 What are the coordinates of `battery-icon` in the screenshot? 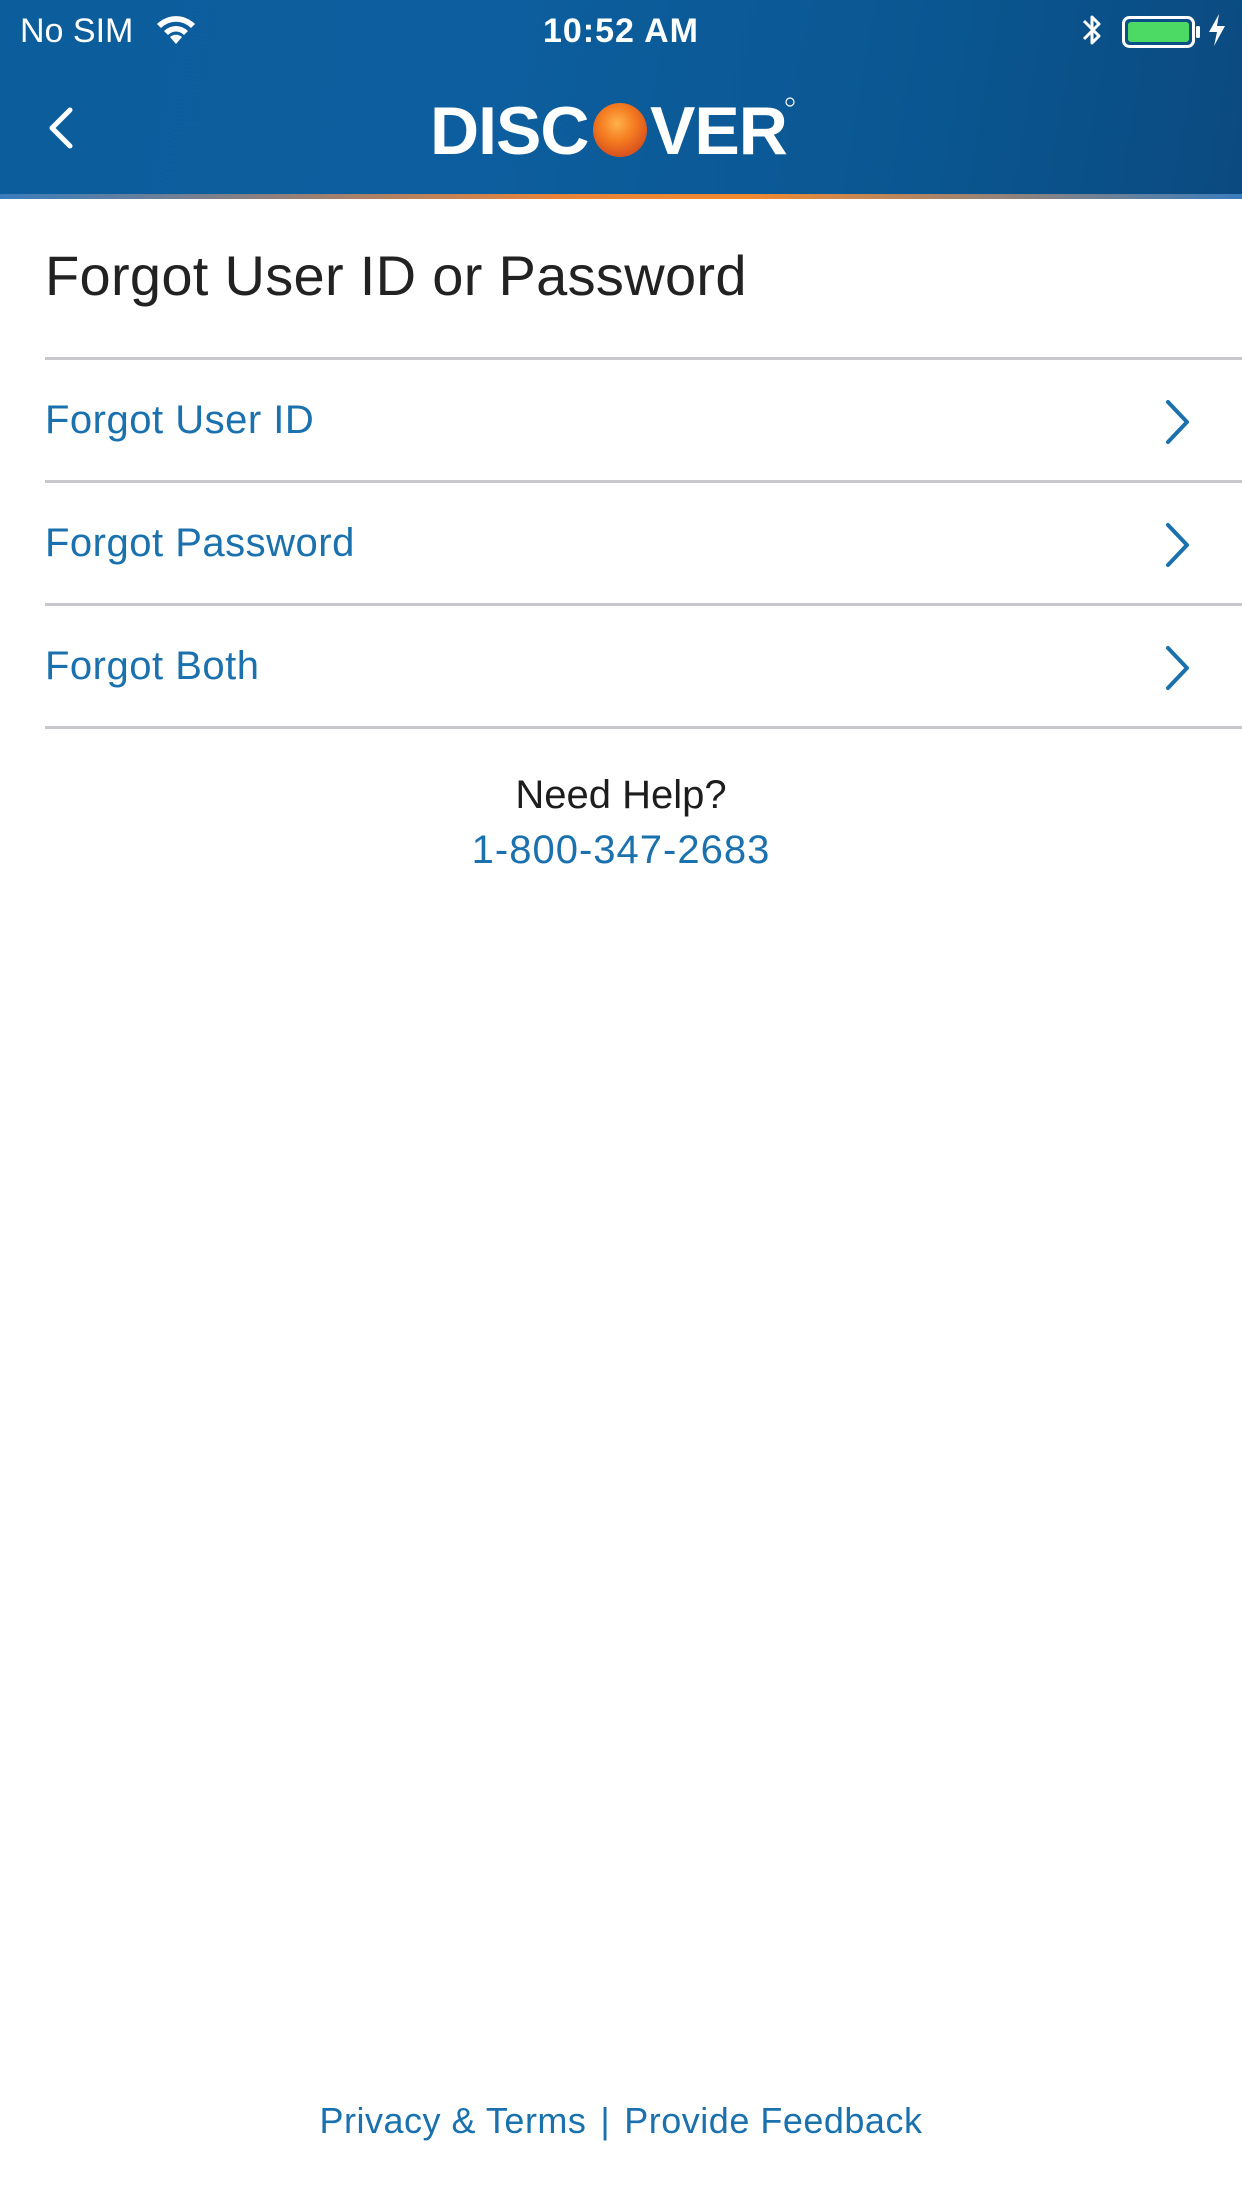 It's located at (1162, 36).